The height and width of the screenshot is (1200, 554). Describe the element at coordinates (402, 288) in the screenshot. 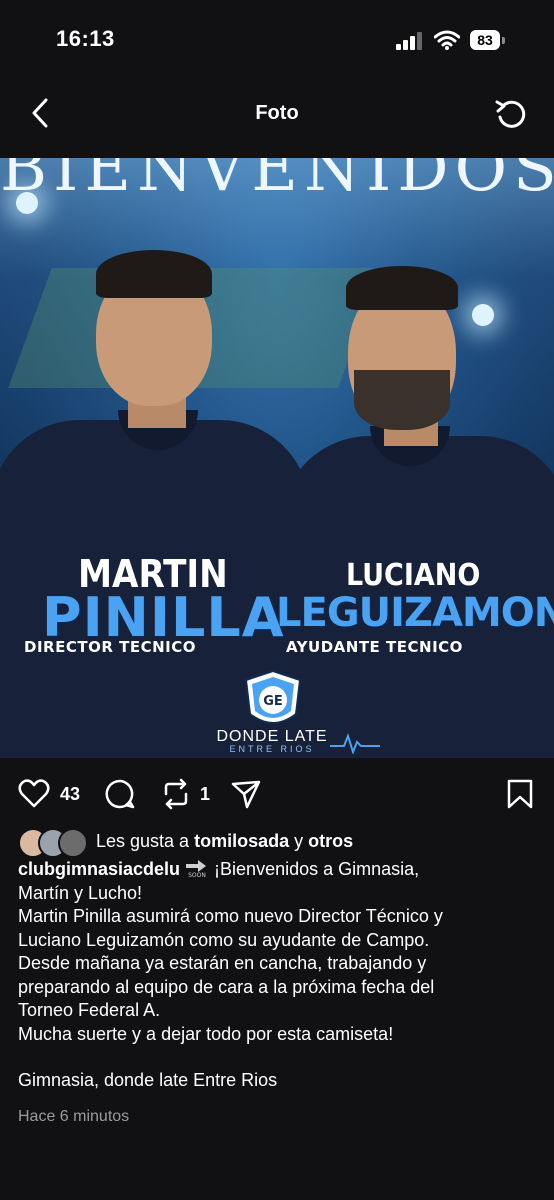

I see `person-right-hair` at that location.